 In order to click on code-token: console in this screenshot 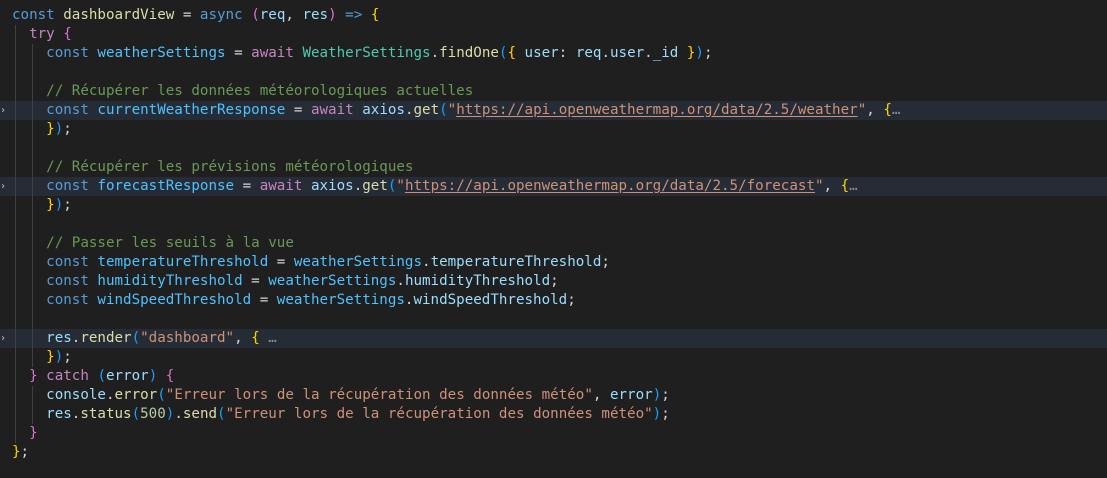, I will do `click(59, 395)`.